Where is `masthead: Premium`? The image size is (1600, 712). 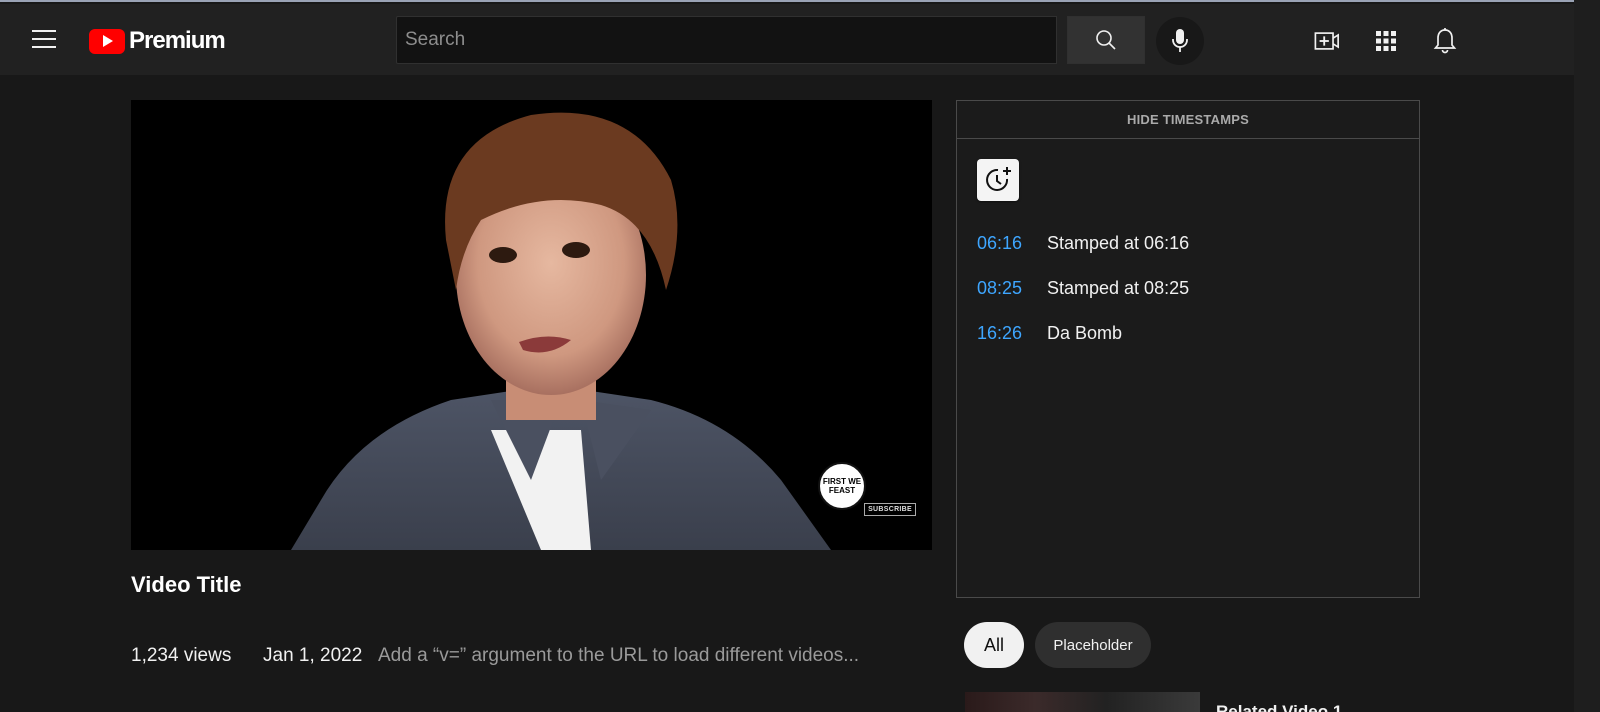
masthead: Premium is located at coordinates (787, 39).